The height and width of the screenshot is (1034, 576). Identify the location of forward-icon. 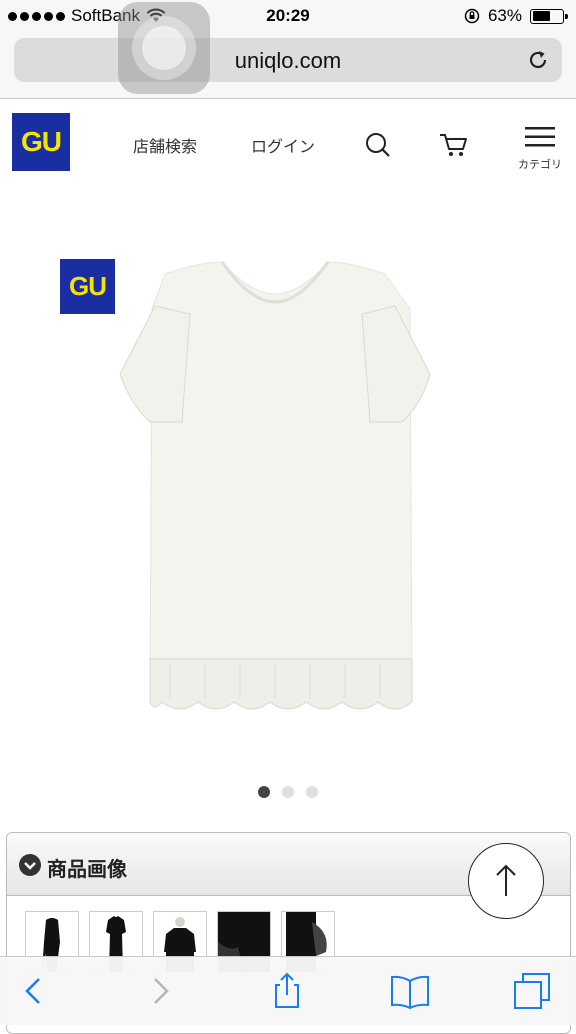
(160, 991).